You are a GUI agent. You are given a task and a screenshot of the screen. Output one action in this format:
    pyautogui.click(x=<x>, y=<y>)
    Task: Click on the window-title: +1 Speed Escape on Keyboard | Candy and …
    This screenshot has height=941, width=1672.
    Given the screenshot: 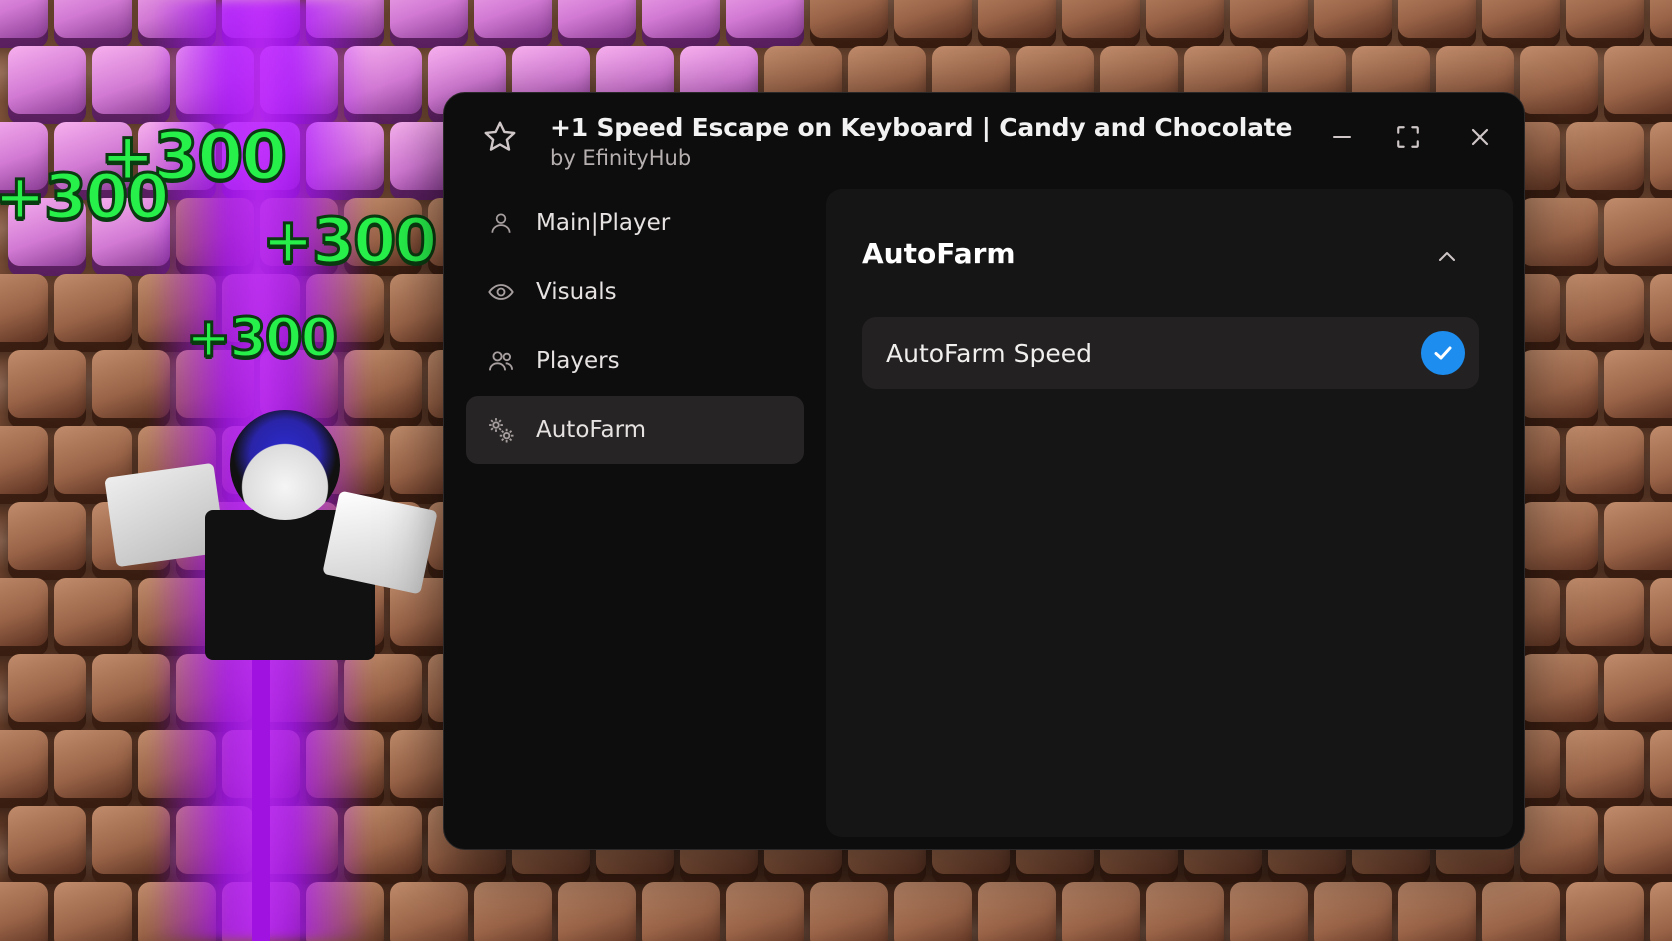 What is the action you would take?
    pyautogui.click(x=921, y=127)
    